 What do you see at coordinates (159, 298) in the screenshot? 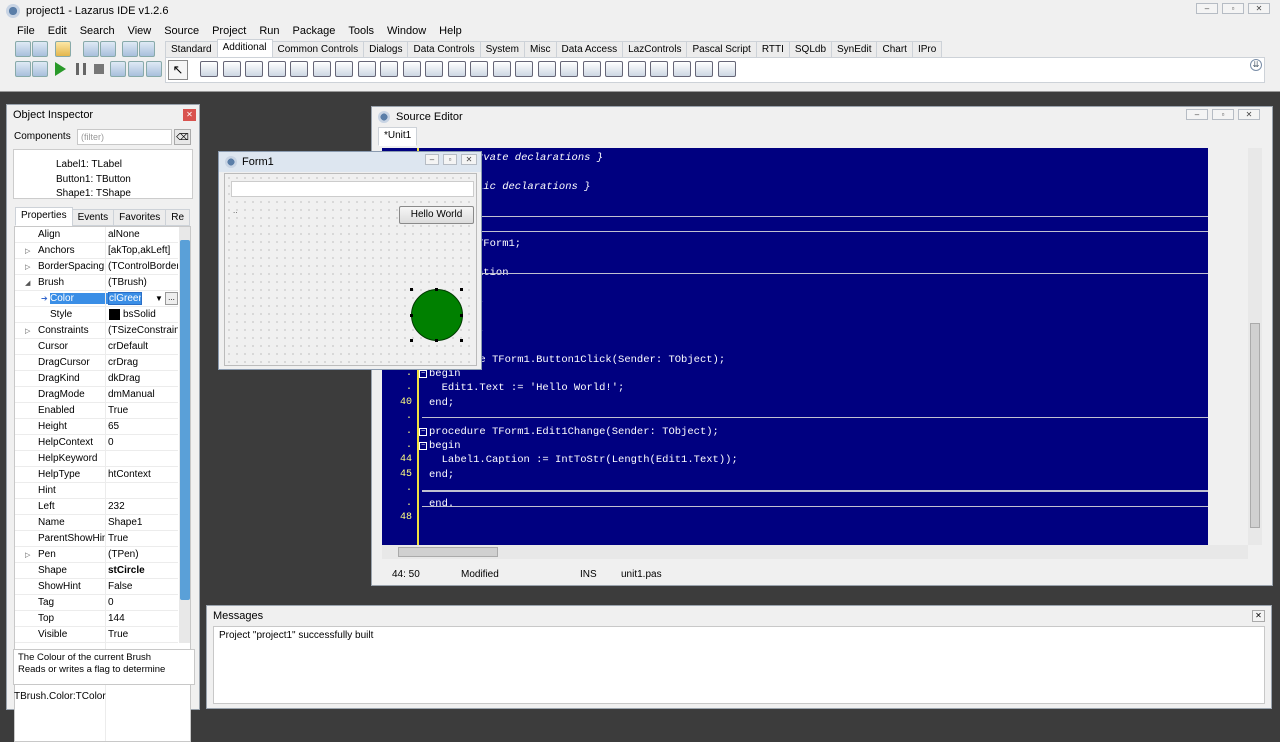
I see `color-dropdown-icon: ▼` at bounding box center [159, 298].